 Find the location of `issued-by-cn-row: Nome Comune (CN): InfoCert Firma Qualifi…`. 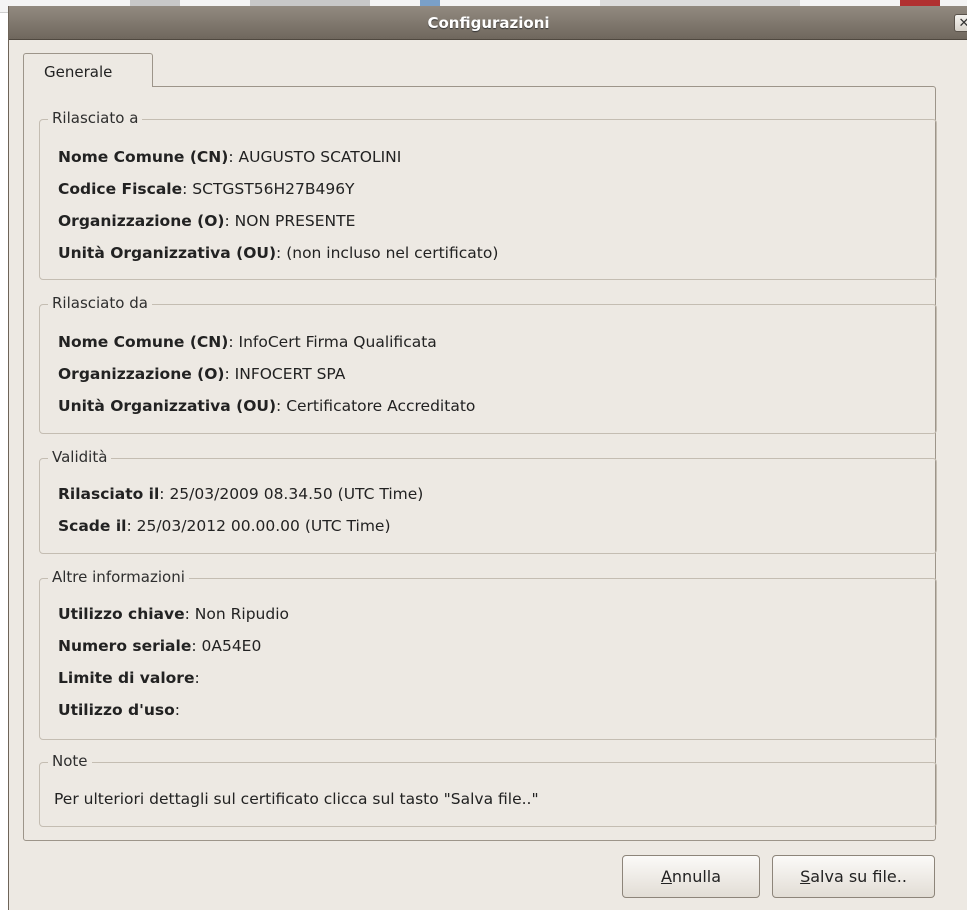

issued-by-cn-row: Nome Comune (CN): InfoCert Firma Qualifi… is located at coordinates (247, 342).